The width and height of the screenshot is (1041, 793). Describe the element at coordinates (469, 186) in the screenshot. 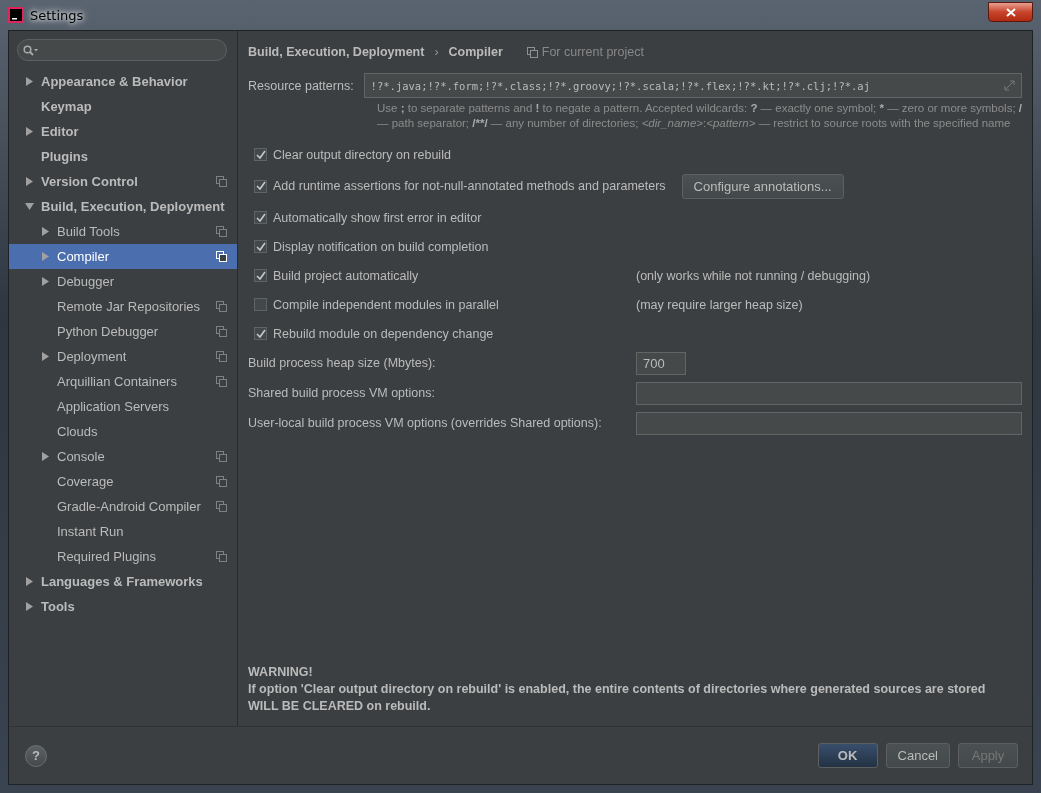

I see `checkbox-label: Add runtime assertions for not-null-annotated methods and parameters` at that location.